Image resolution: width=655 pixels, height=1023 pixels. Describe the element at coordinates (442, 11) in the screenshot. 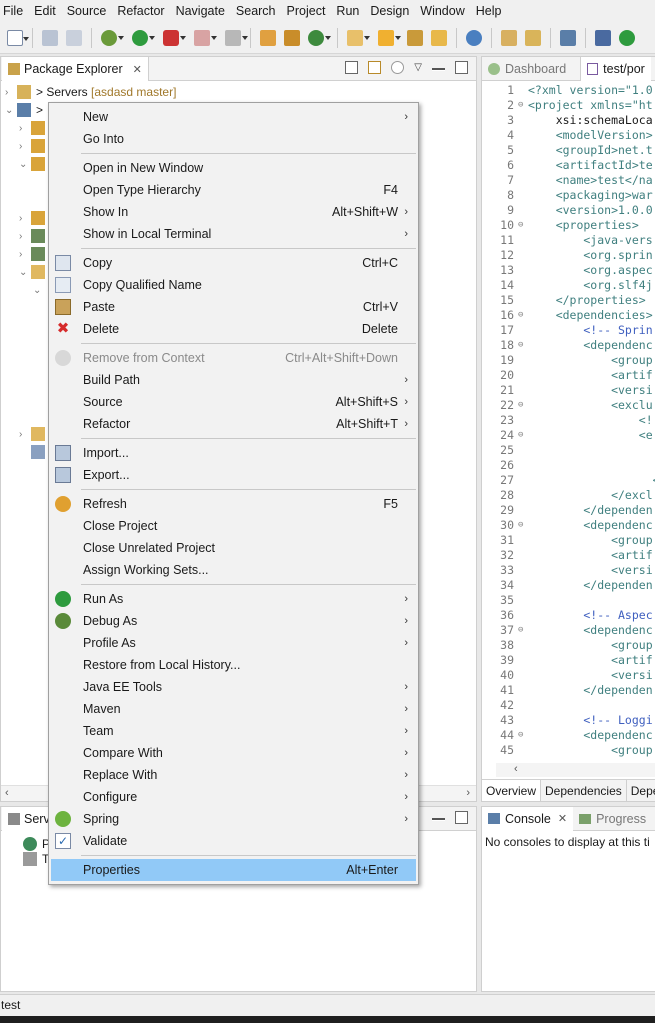

I see `menu-window: Window` at that location.